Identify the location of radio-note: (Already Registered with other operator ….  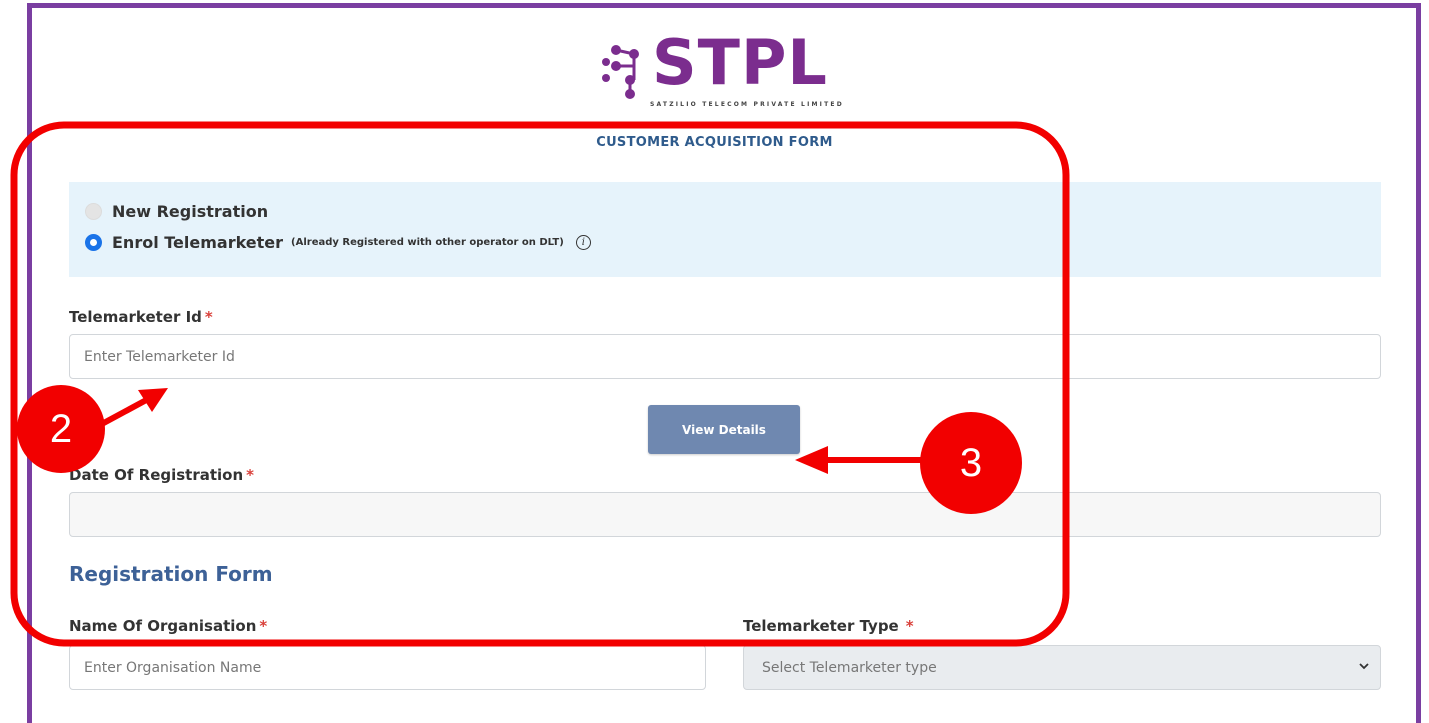
(427, 242).